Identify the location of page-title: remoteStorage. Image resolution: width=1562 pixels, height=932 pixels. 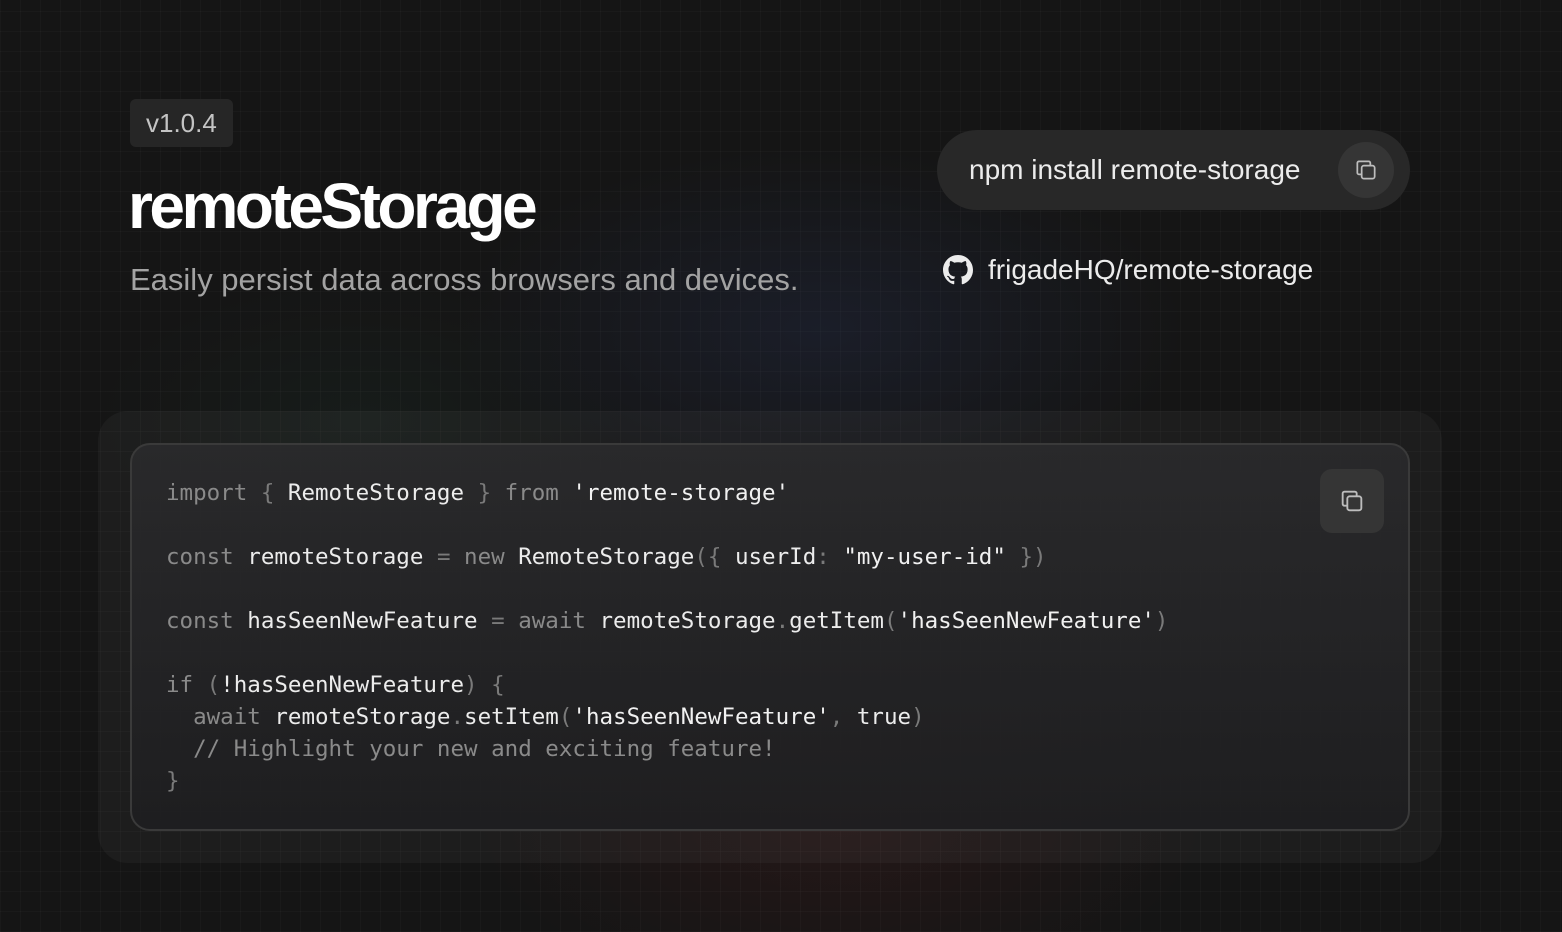
(333, 206).